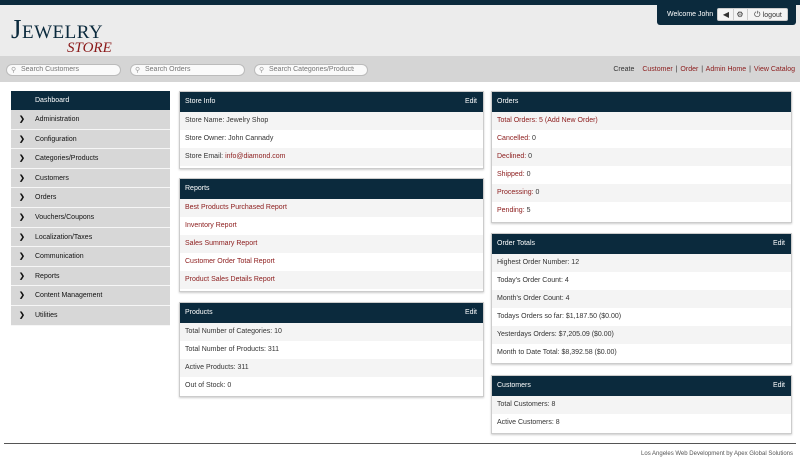  Describe the element at coordinates (90, 198) in the screenshot. I see `sidebar-item-orders: ❯ Orders` at that location.